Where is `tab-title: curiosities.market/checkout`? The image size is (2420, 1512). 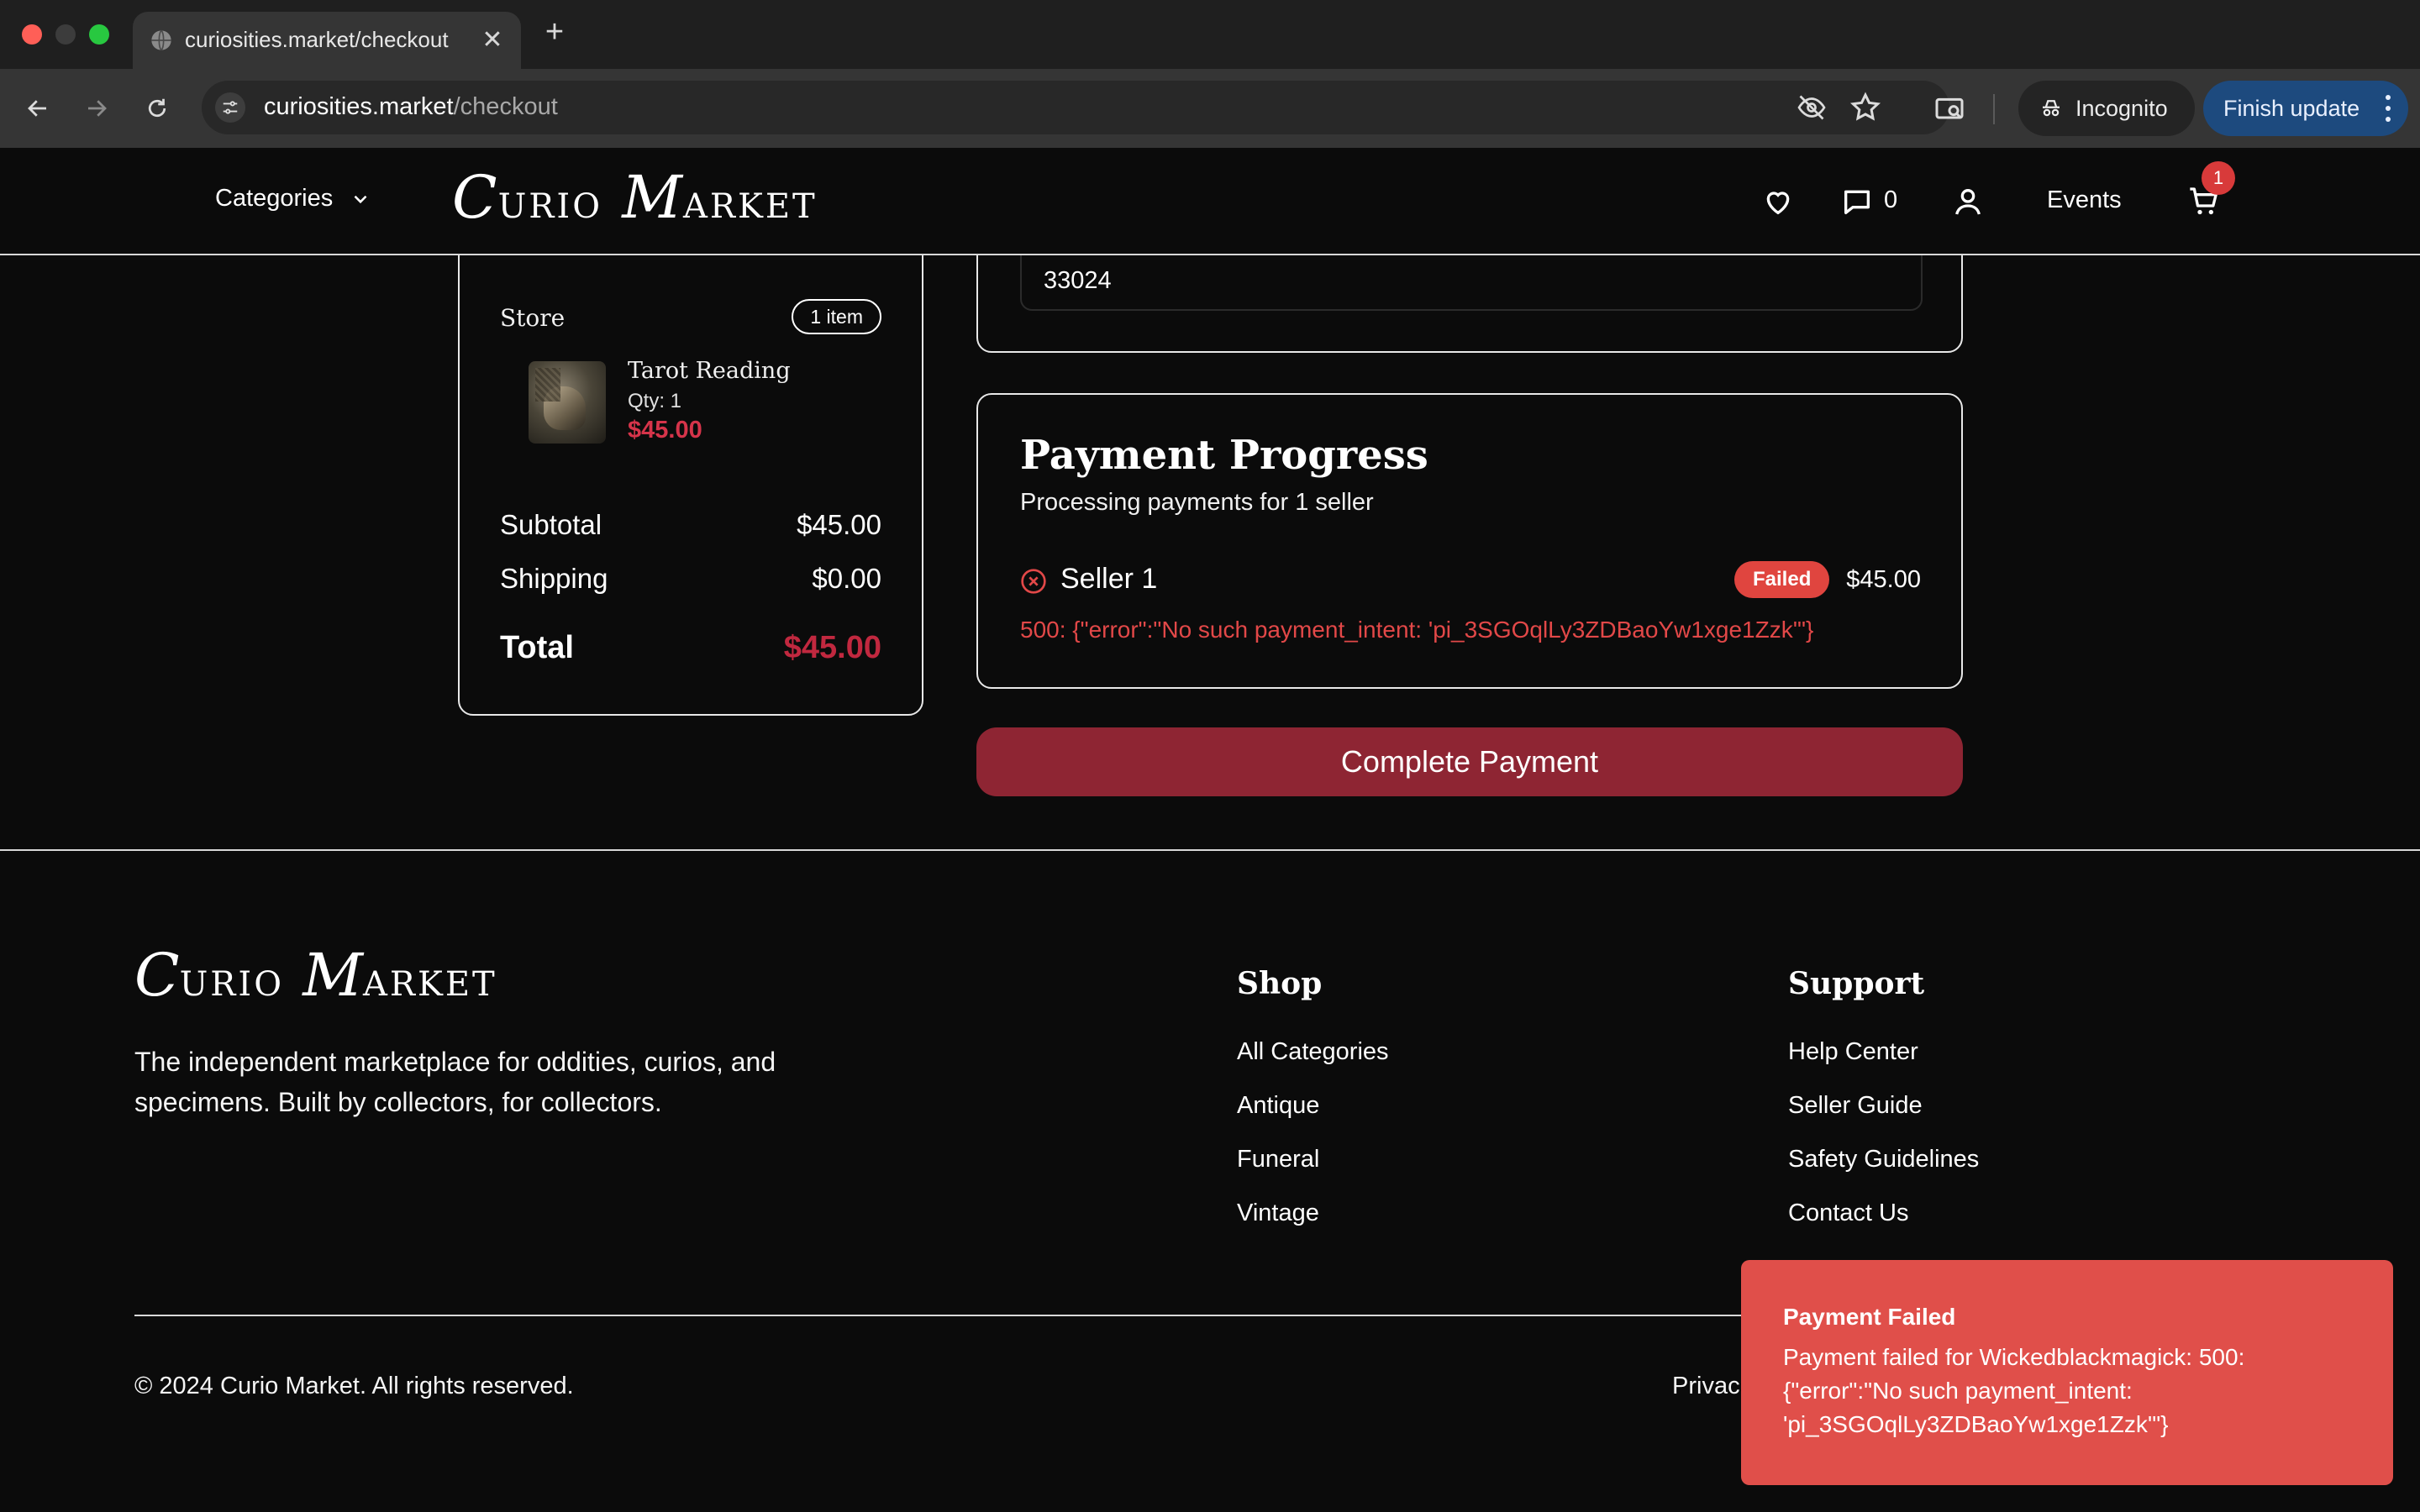
tab-title: curiosities.market/checkout is located at coordinates (317, 39).